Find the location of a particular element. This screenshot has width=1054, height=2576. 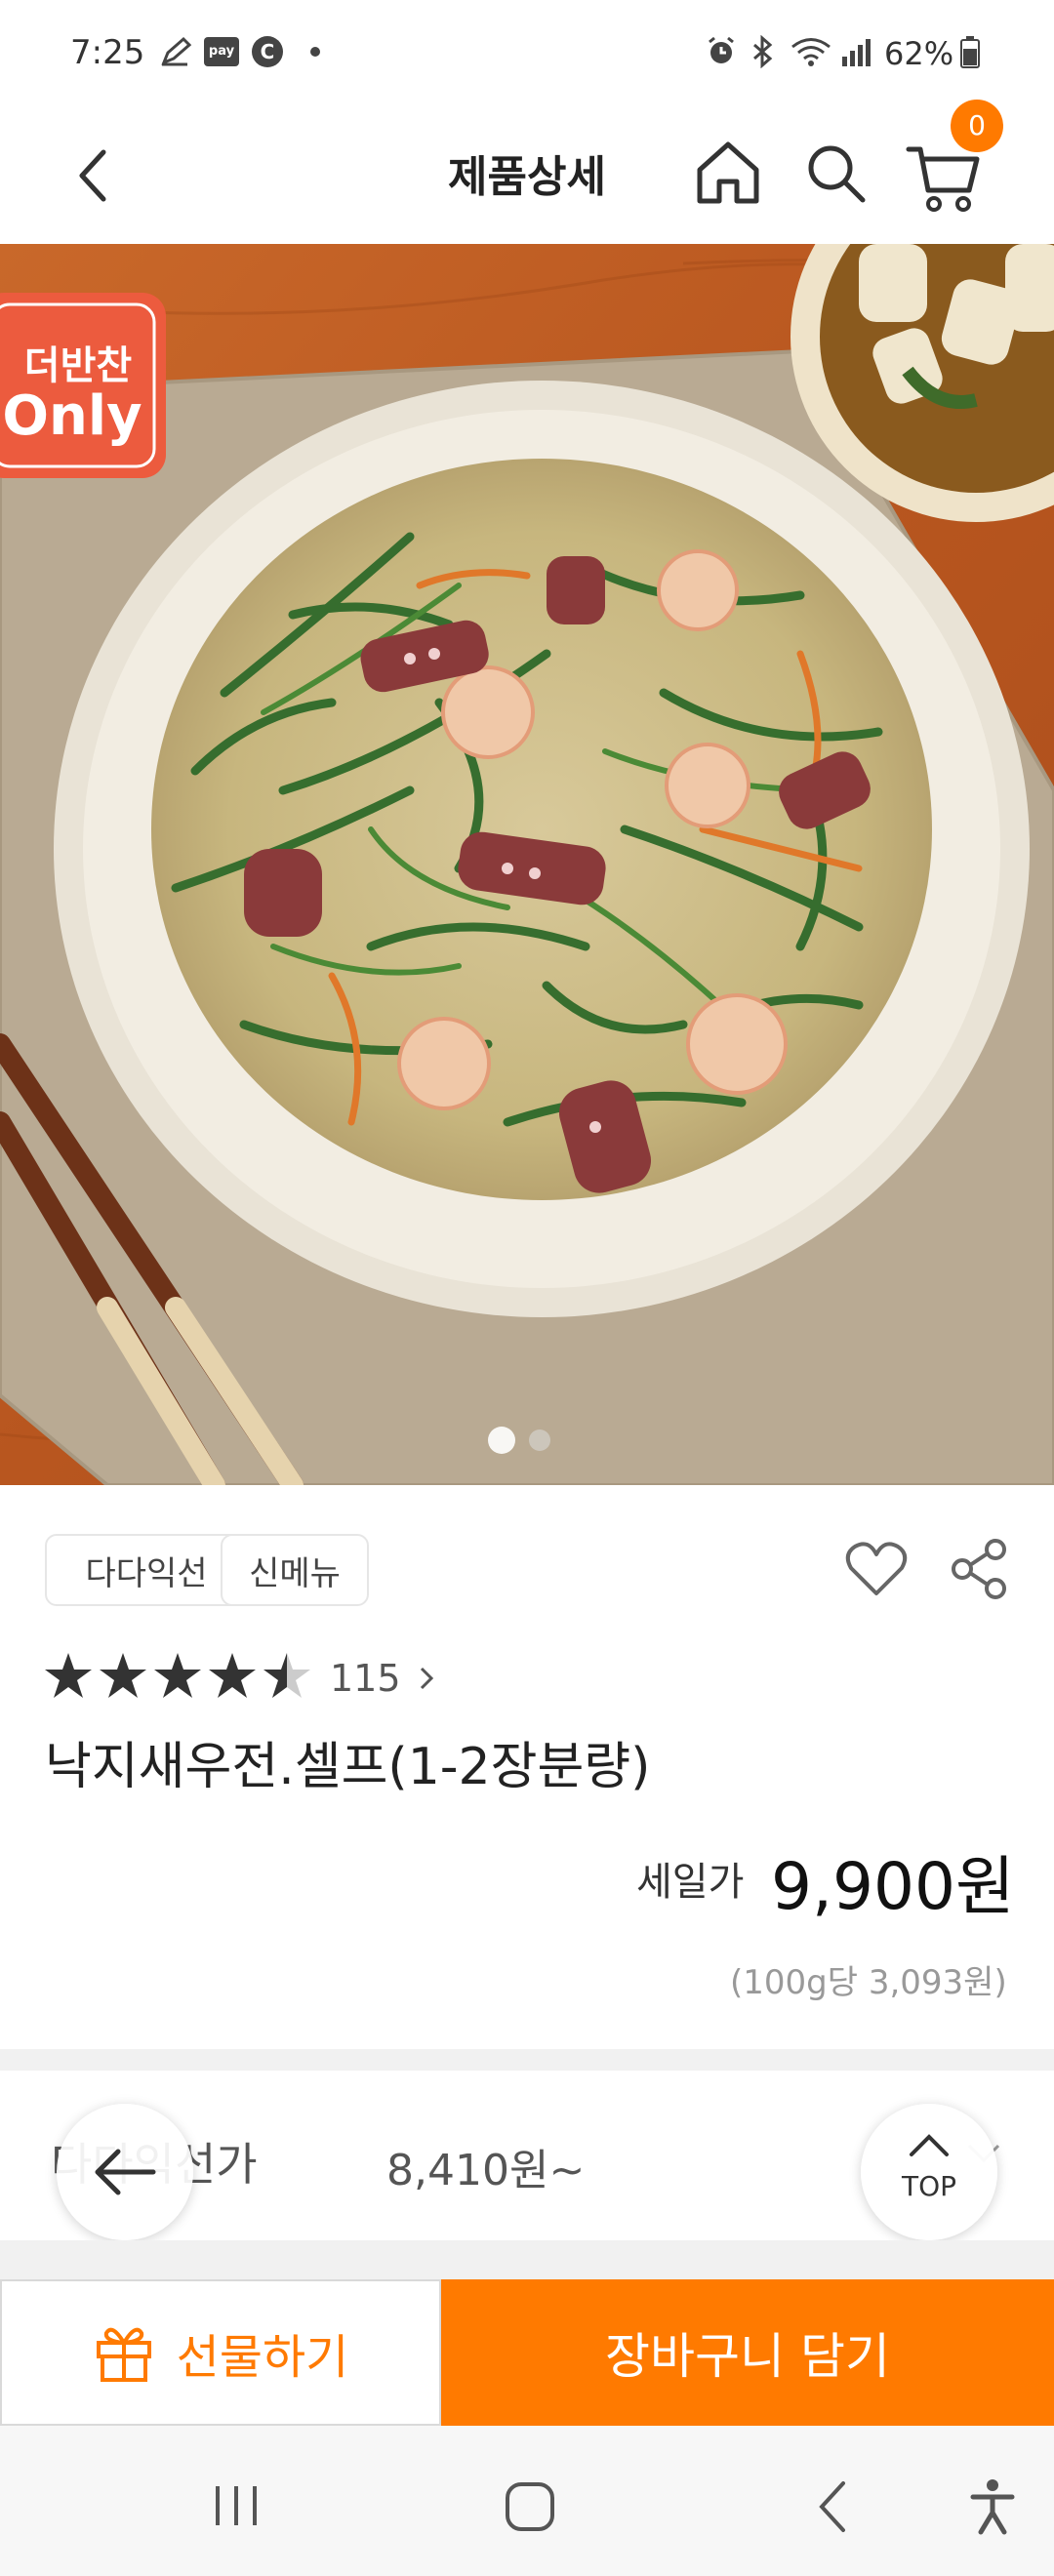

recent-apps-button is located at coordinates (236, 2506).